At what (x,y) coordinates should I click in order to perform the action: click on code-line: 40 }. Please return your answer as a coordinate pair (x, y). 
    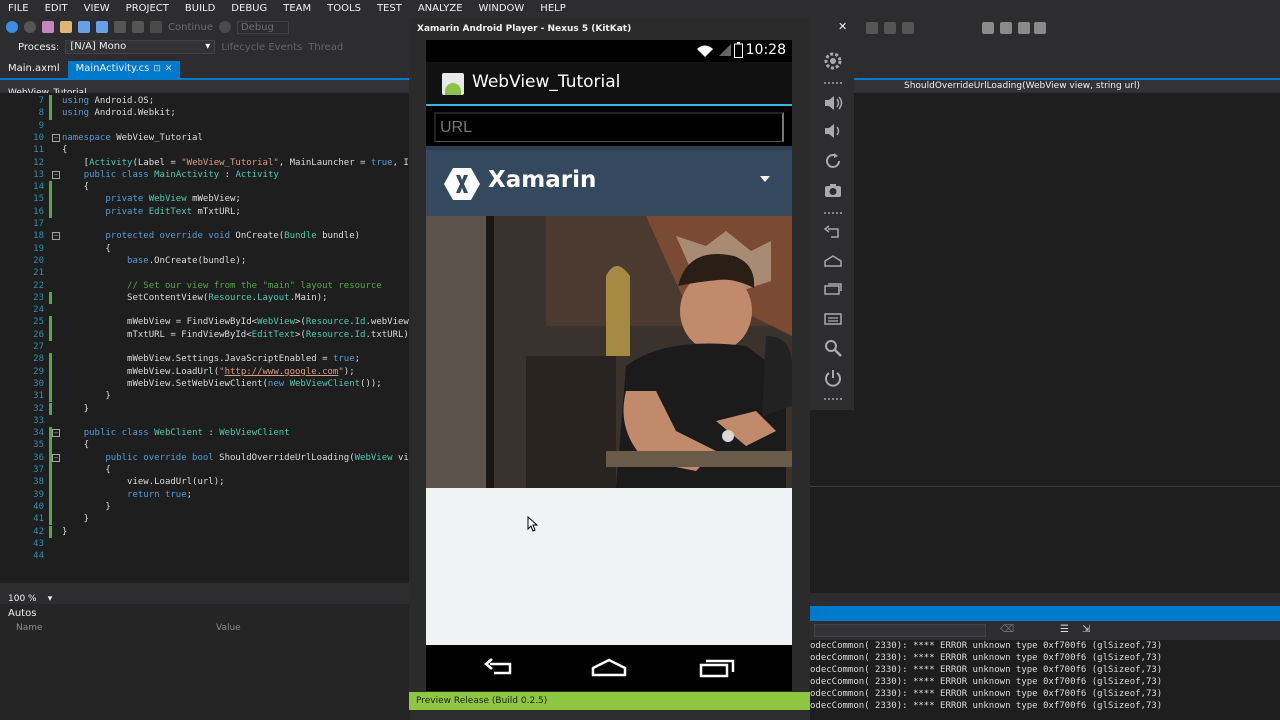
    Looking at the image, I should click on (205, 507).